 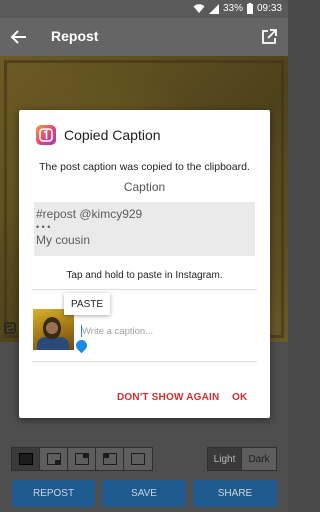 What do you see at coordinates (63, 240) in the screenshot?
I see `caption-line: My cousin` at bounding box center [63, 240].